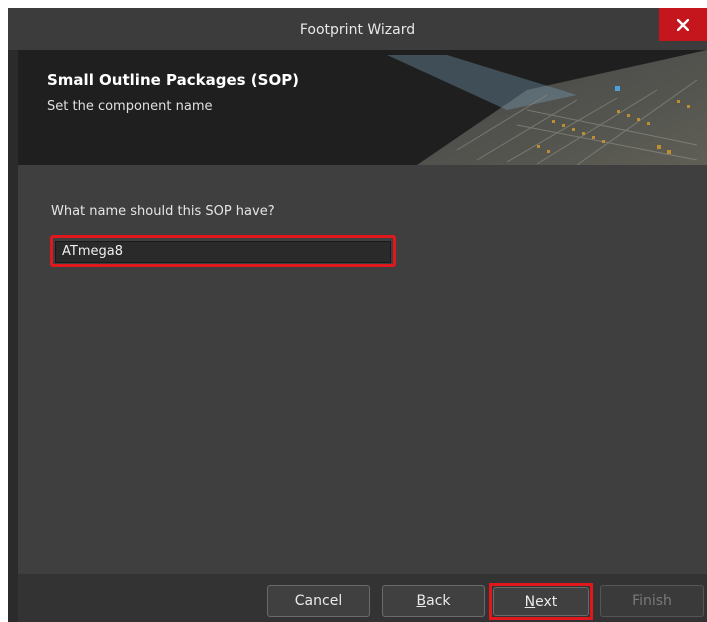  I want to click on title-bar: Footprint Wizard, so click(357, 29).